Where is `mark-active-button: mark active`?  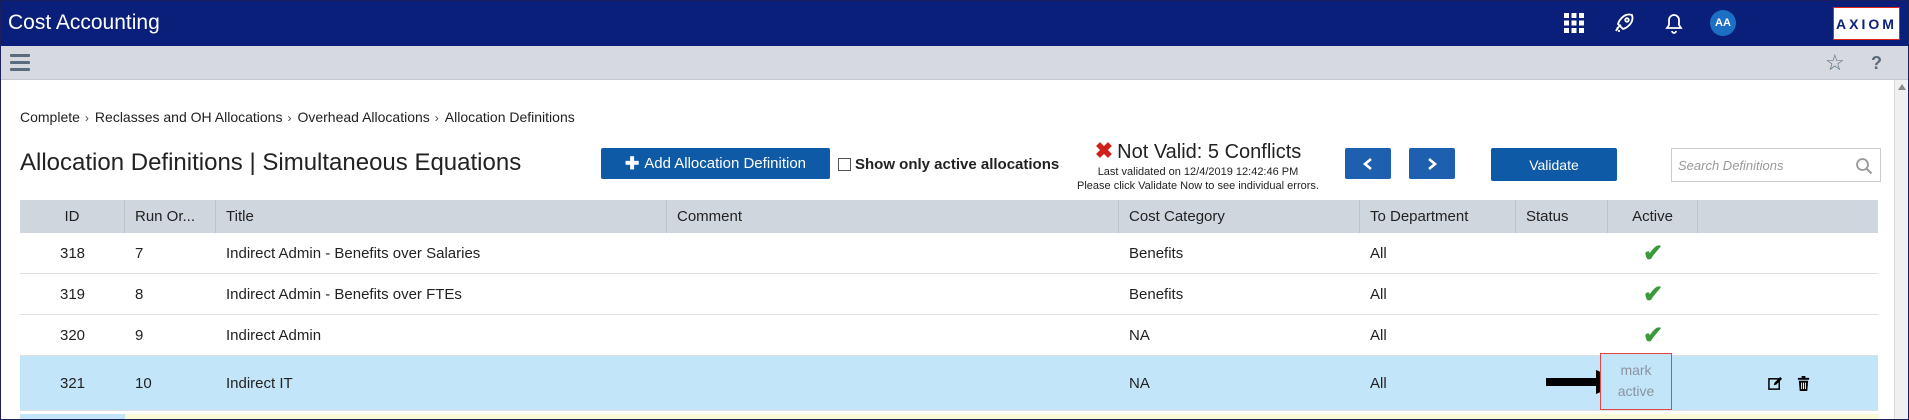 mark-active-button: mark active is located at coordinates (1636, 381).